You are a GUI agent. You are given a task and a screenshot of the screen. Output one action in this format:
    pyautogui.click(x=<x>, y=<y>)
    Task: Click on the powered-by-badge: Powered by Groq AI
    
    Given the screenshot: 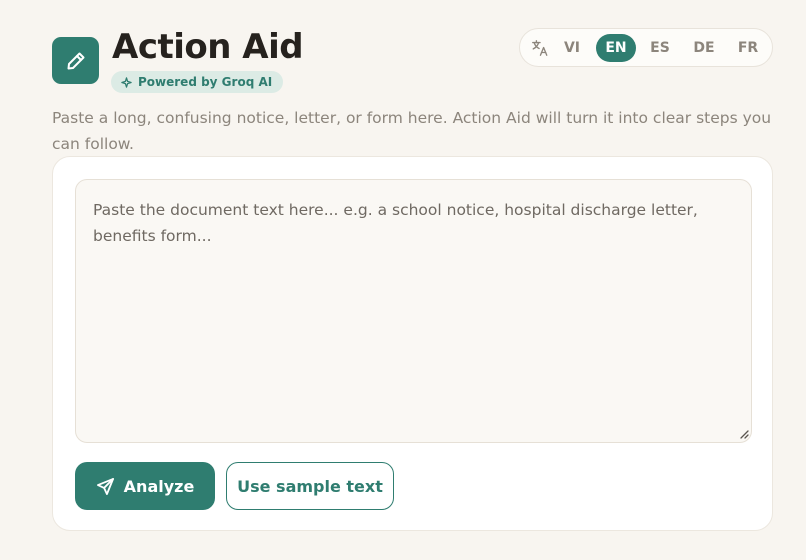 What is the action you would take?
    pyautogui.click(x=197, y=82)
    